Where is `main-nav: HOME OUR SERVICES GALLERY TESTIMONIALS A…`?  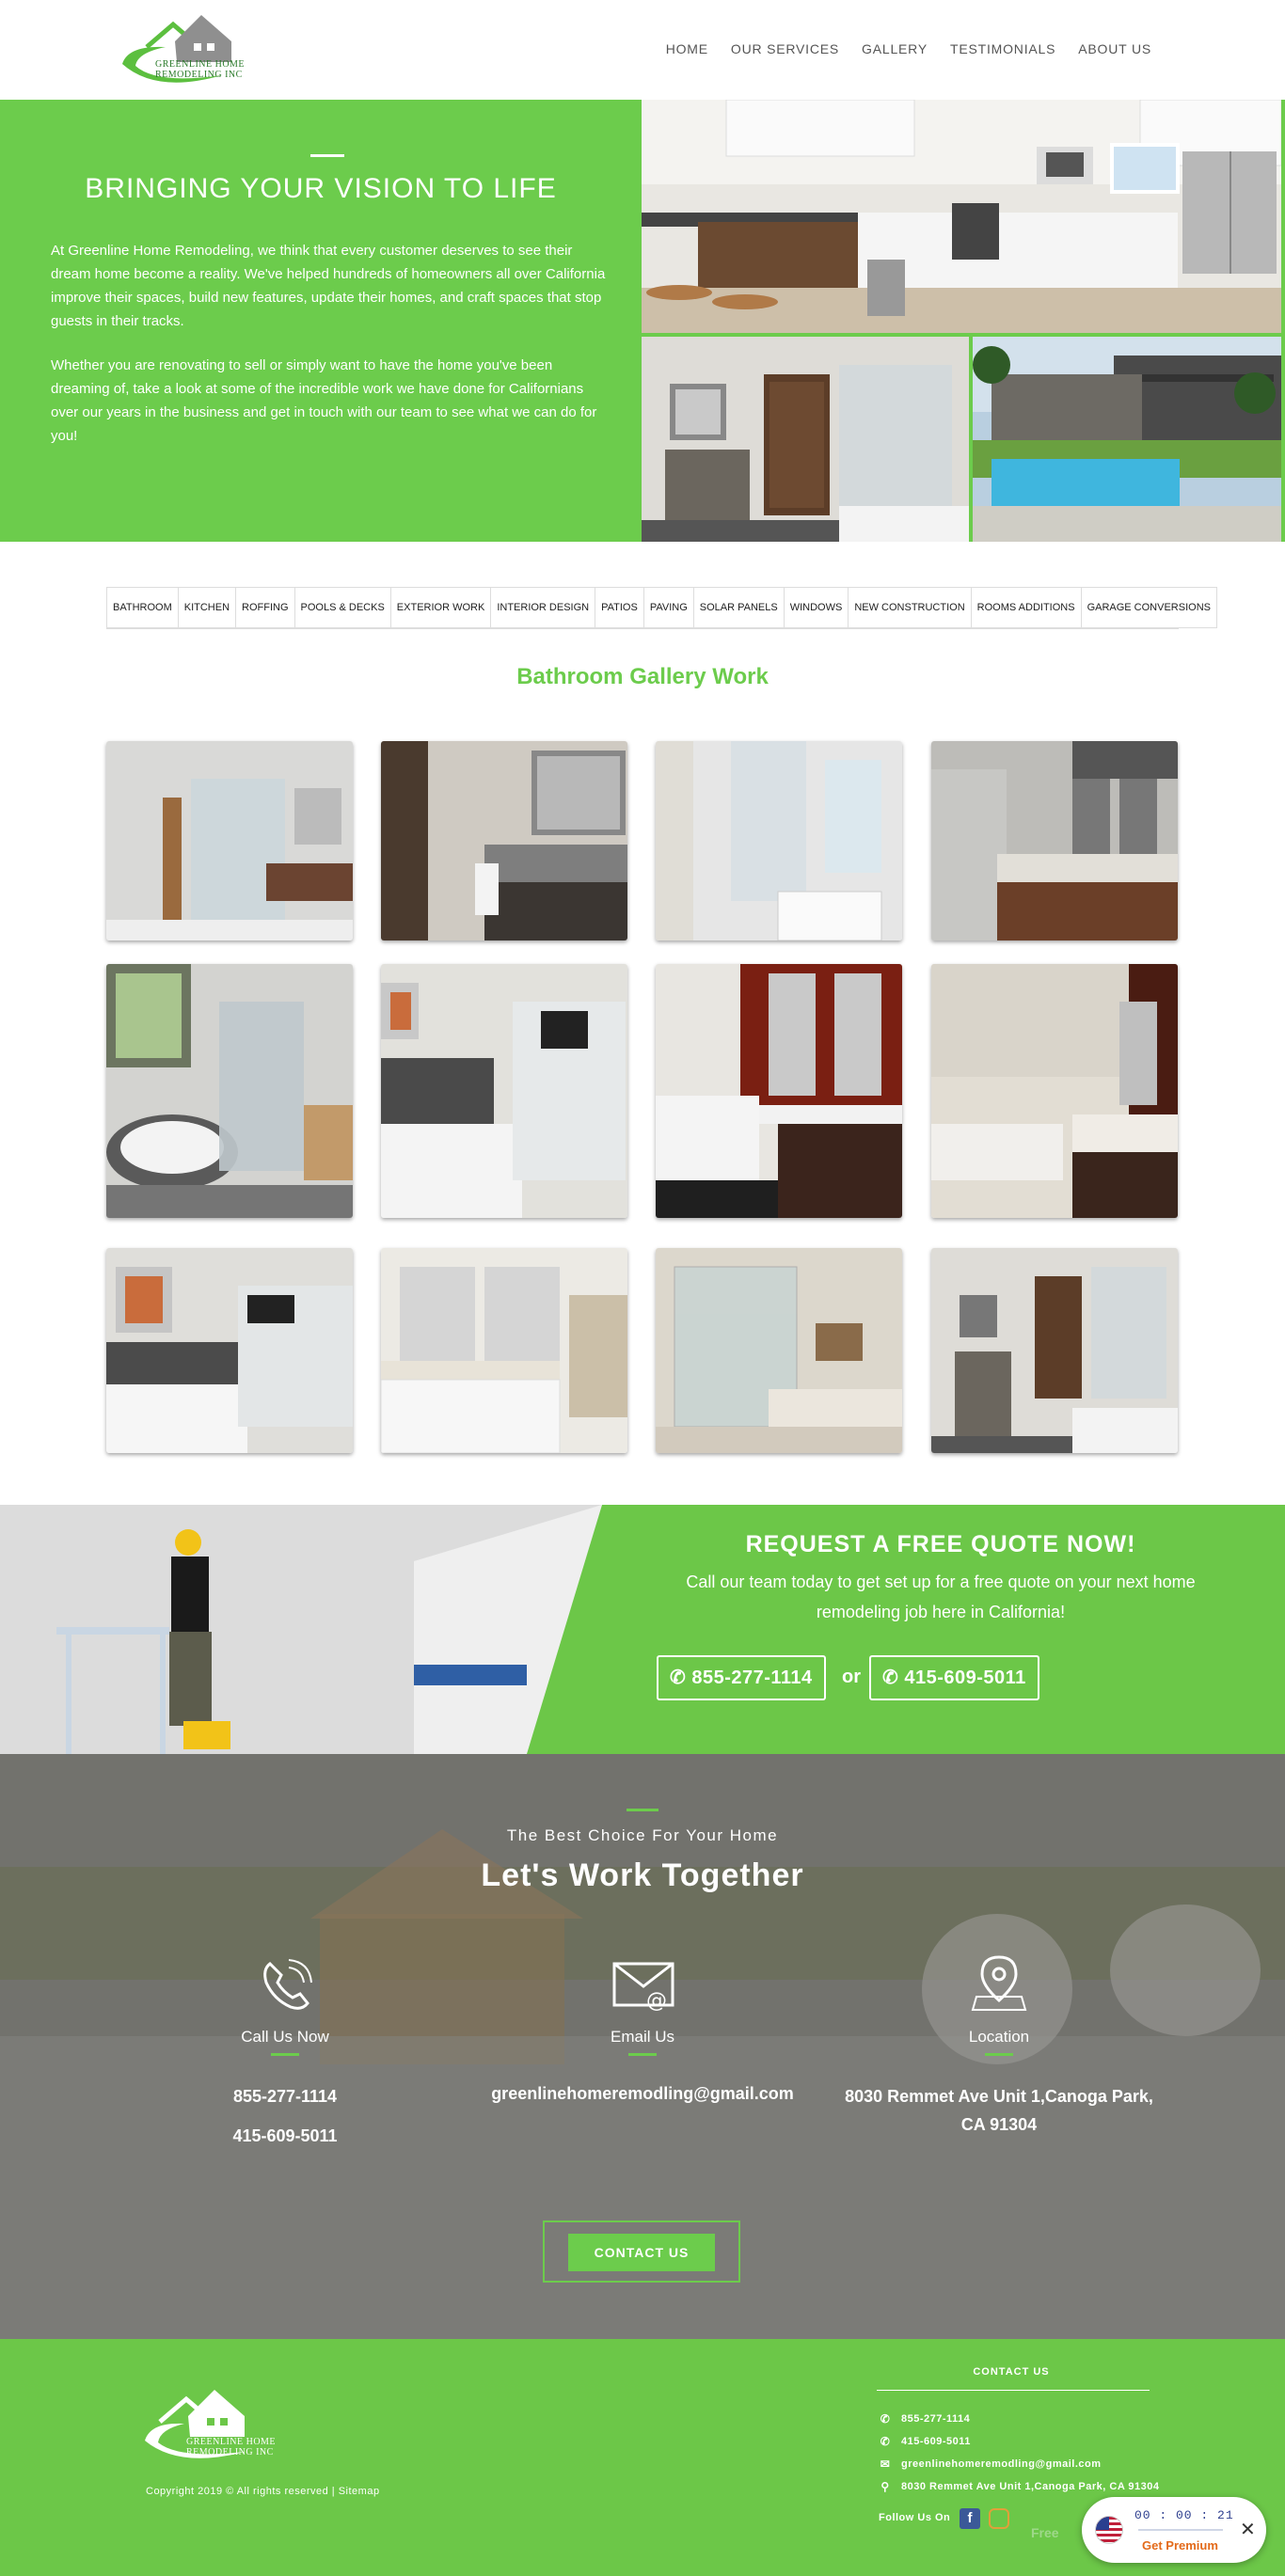 main-nav: HOME OUR SERVICES GALLERY TESTIMONIALS A… is located at coordinates (908, 48).